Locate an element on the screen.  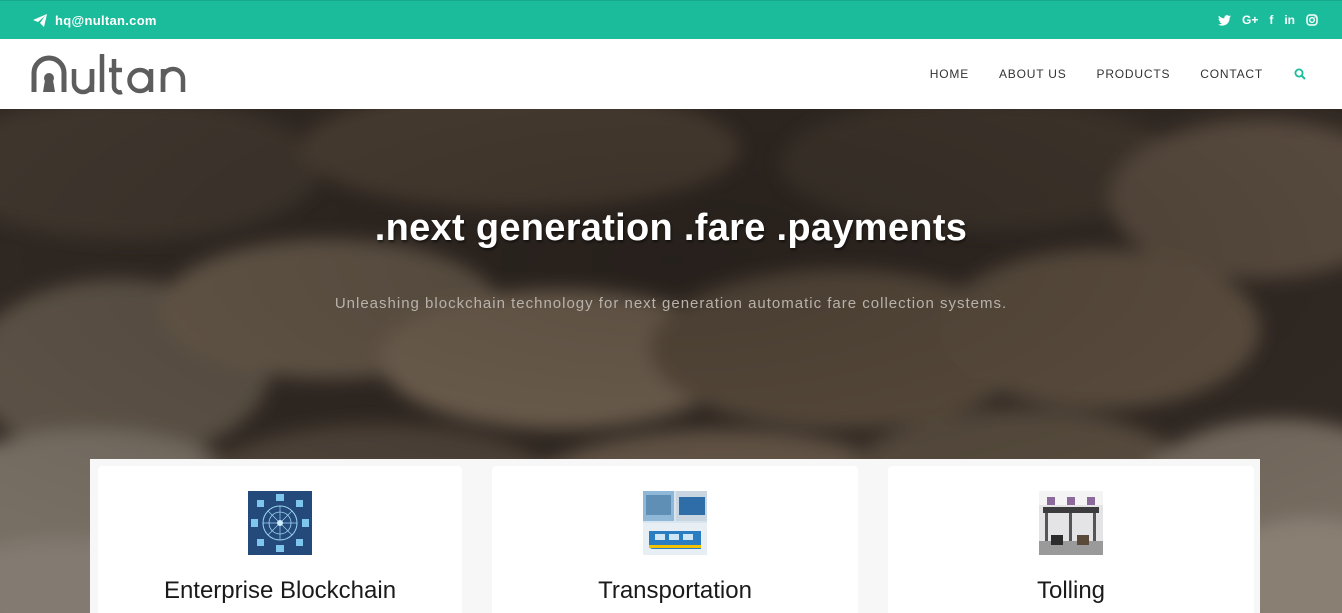
google-plus-icon: G+ is located at coordinates (1250, 20).